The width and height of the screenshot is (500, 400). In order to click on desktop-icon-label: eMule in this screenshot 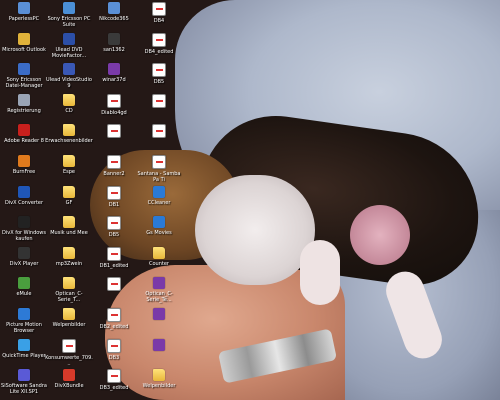, I will do `click(24, 294)`.